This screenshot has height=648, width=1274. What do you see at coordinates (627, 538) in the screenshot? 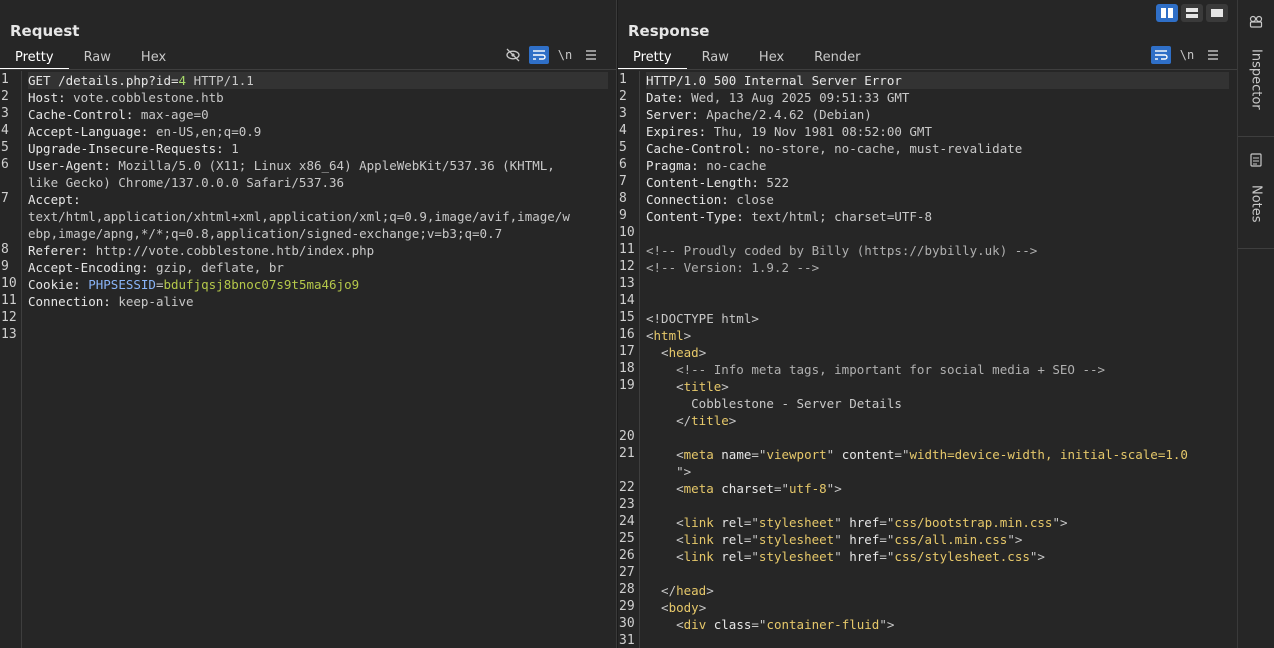
I see `line-number: 25` at bounding box center [627, 538].